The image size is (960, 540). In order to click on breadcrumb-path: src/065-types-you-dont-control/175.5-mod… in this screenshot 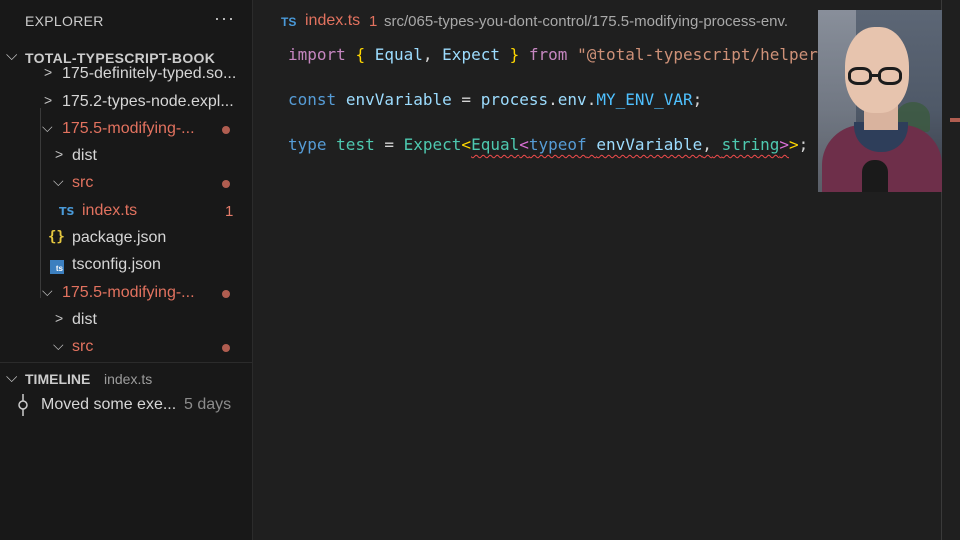, I will do `click(586, 21)`.